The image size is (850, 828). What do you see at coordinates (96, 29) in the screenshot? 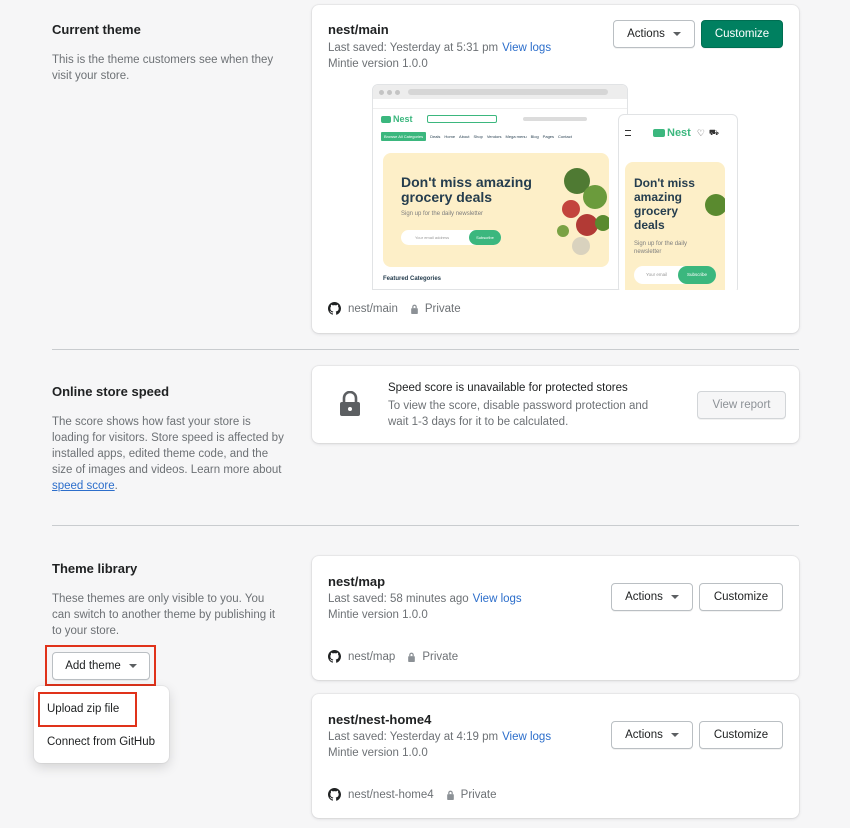
I see `current-theme-title: Current theme` at bounding box center [96, 29].